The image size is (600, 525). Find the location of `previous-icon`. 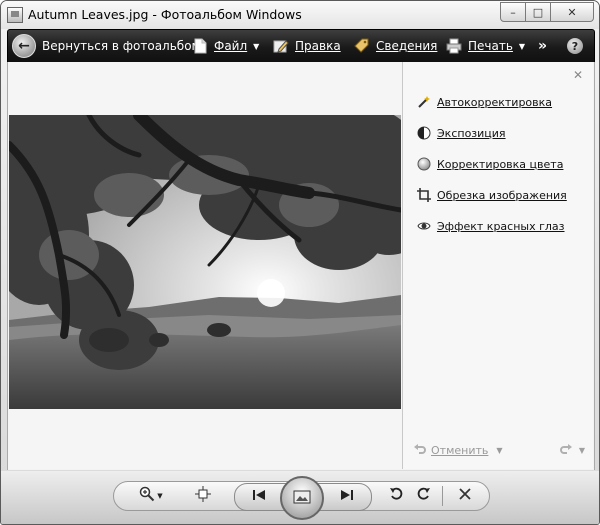

previous-icon is located at coordinates (259, 497).